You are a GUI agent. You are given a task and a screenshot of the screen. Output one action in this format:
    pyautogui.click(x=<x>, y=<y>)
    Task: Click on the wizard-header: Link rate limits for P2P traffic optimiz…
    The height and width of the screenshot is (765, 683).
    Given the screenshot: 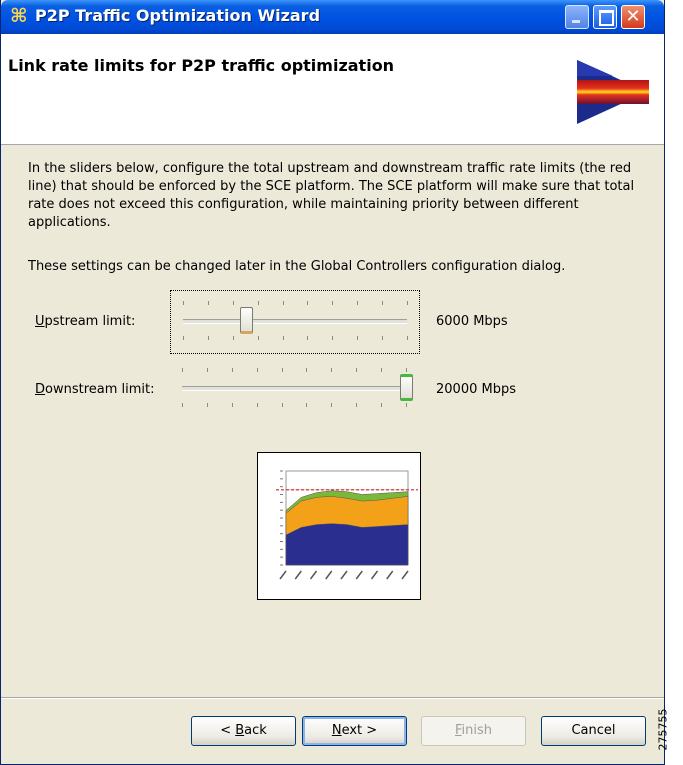 What is the action you would take?
    pyautogui.click(x=332, y=89)
    